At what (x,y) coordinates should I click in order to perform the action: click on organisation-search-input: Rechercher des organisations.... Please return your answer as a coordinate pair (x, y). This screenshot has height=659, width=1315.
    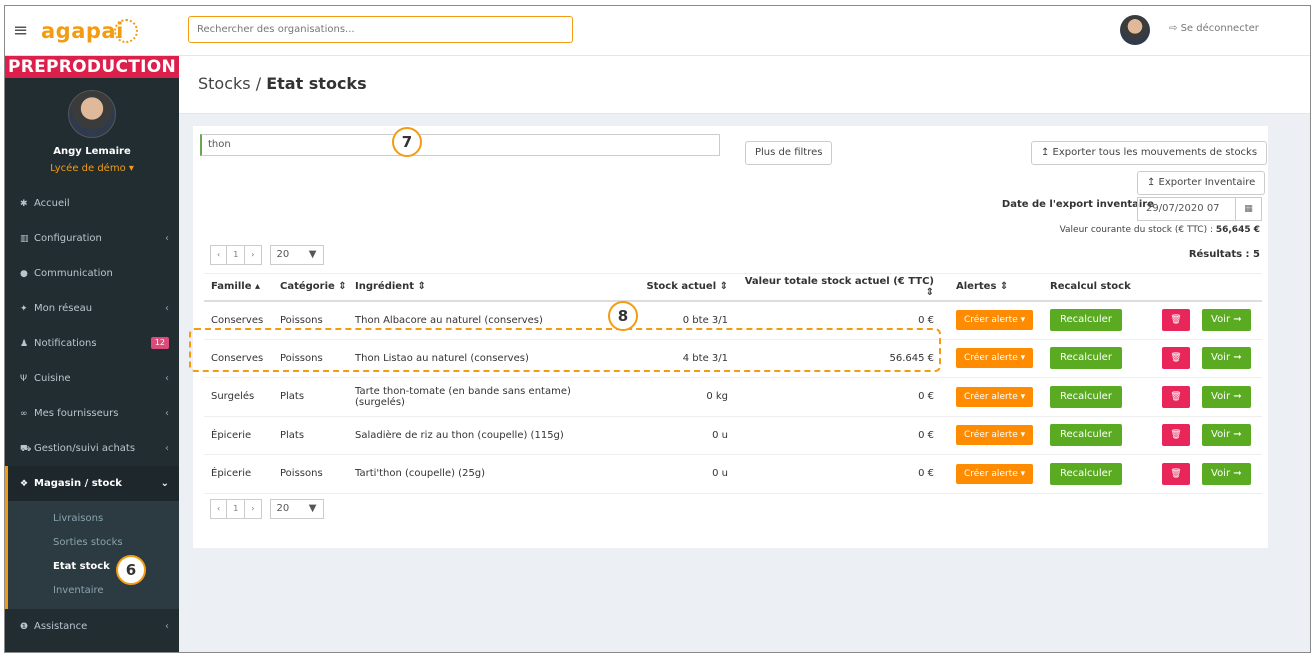
    Looking at the image, I should click on (380, 29).